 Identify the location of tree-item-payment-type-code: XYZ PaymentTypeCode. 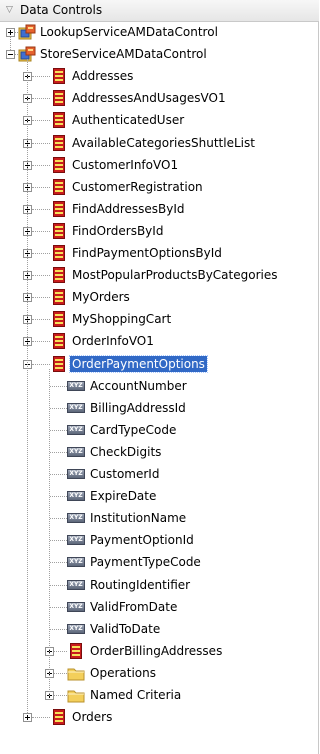
(159, 563).